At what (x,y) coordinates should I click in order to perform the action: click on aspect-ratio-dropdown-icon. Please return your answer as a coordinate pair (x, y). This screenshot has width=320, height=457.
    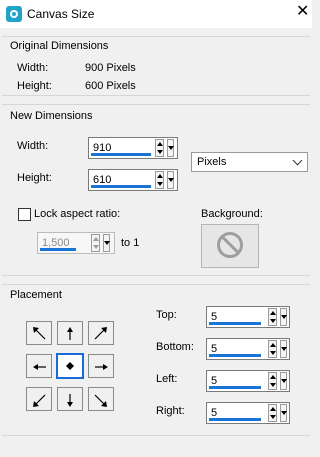
    Looking at the image, I should click on (106, 243).